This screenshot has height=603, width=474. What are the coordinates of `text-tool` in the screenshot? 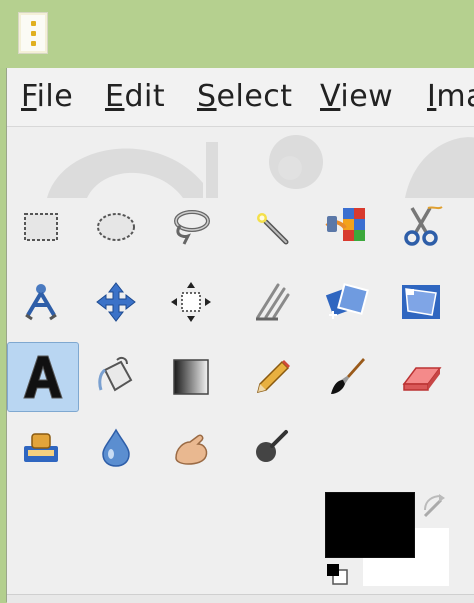 It's located at (43, 377).